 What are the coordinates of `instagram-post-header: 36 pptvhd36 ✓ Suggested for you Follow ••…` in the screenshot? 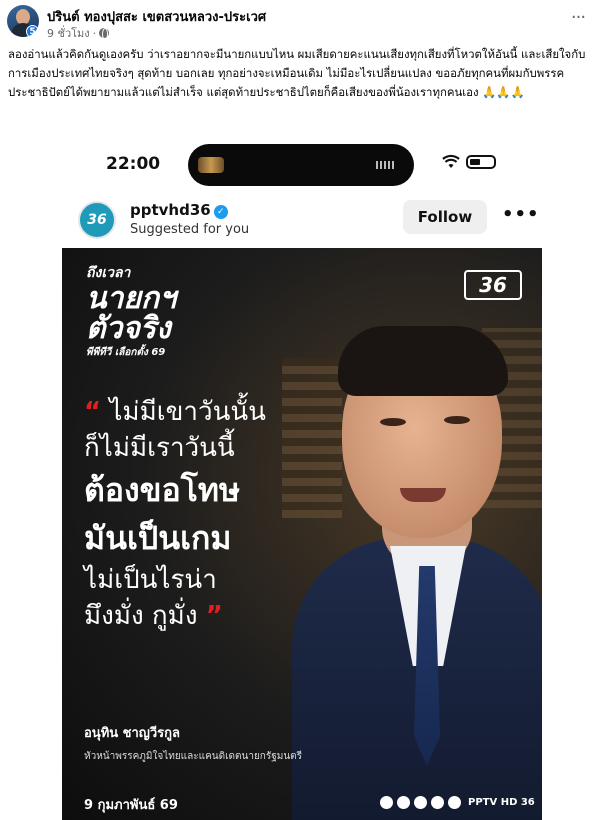 It's located at (302, 221).